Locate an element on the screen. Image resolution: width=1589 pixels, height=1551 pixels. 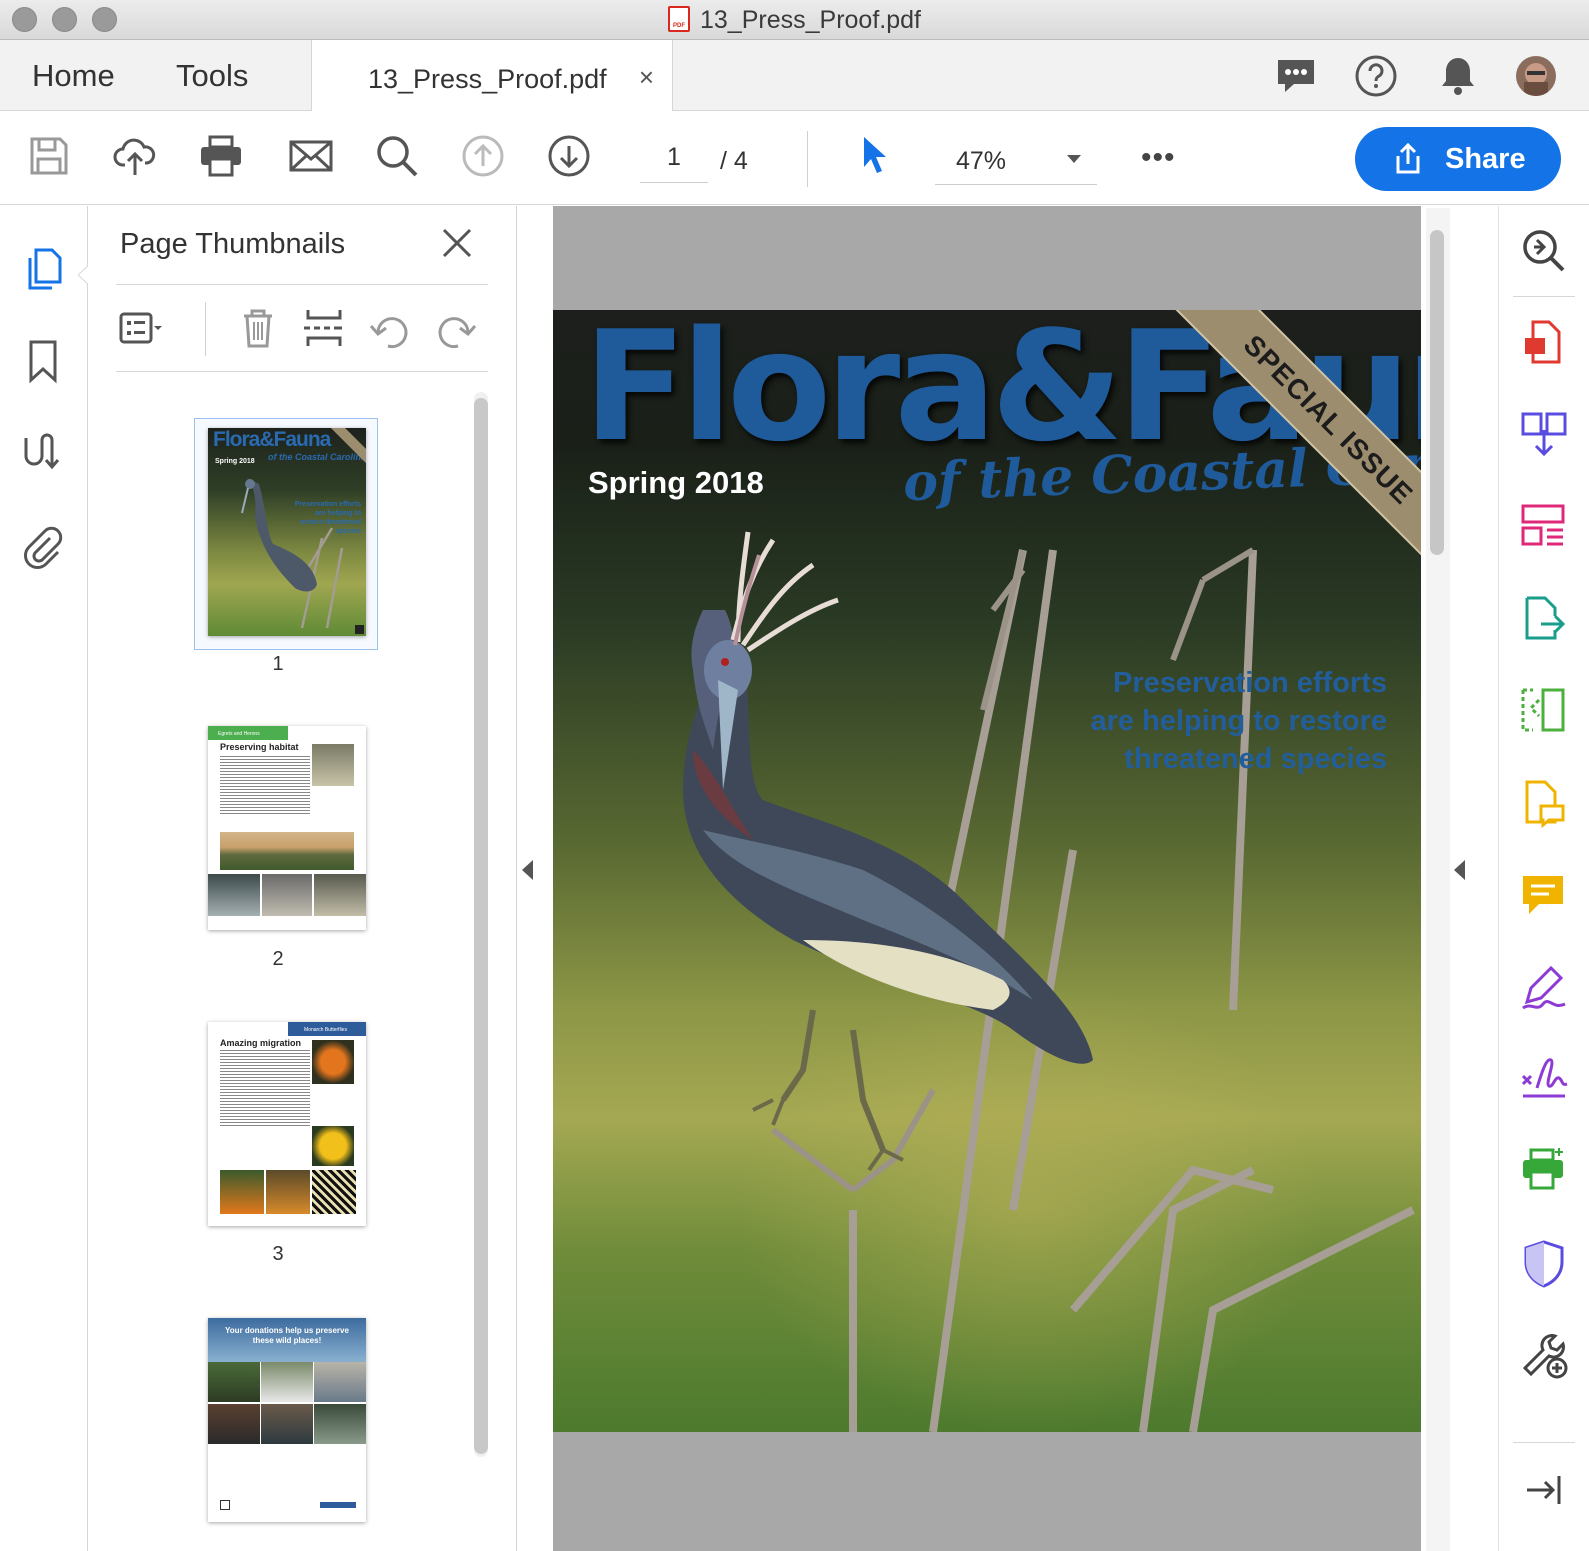
organize-pages-icon is located at coordinates (1544, 527).